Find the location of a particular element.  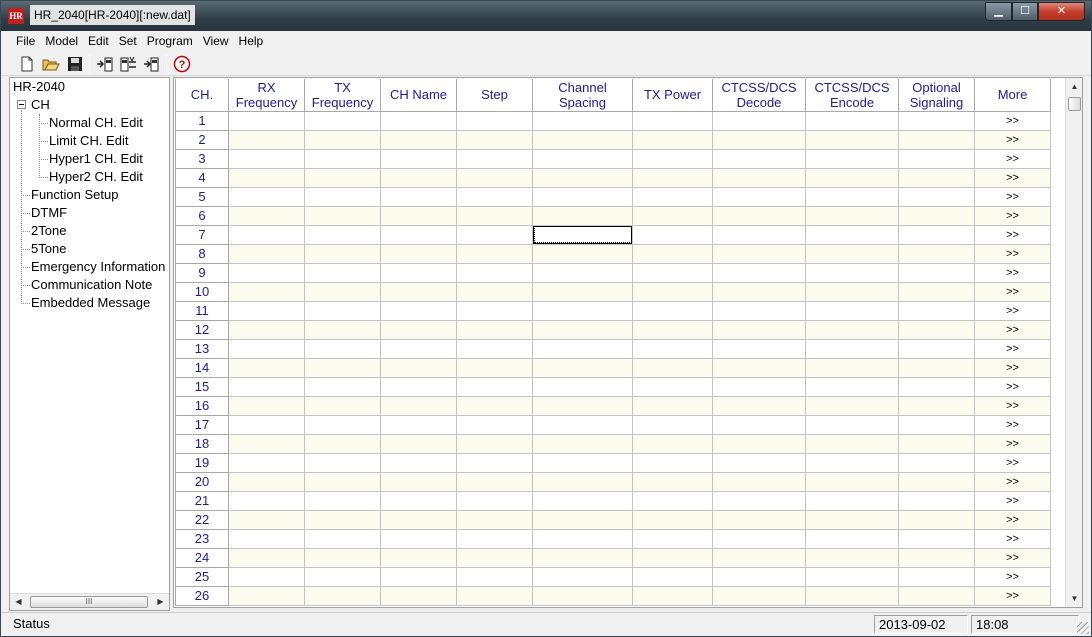

table-row: 7 >> is located at coordinates (613, 234).